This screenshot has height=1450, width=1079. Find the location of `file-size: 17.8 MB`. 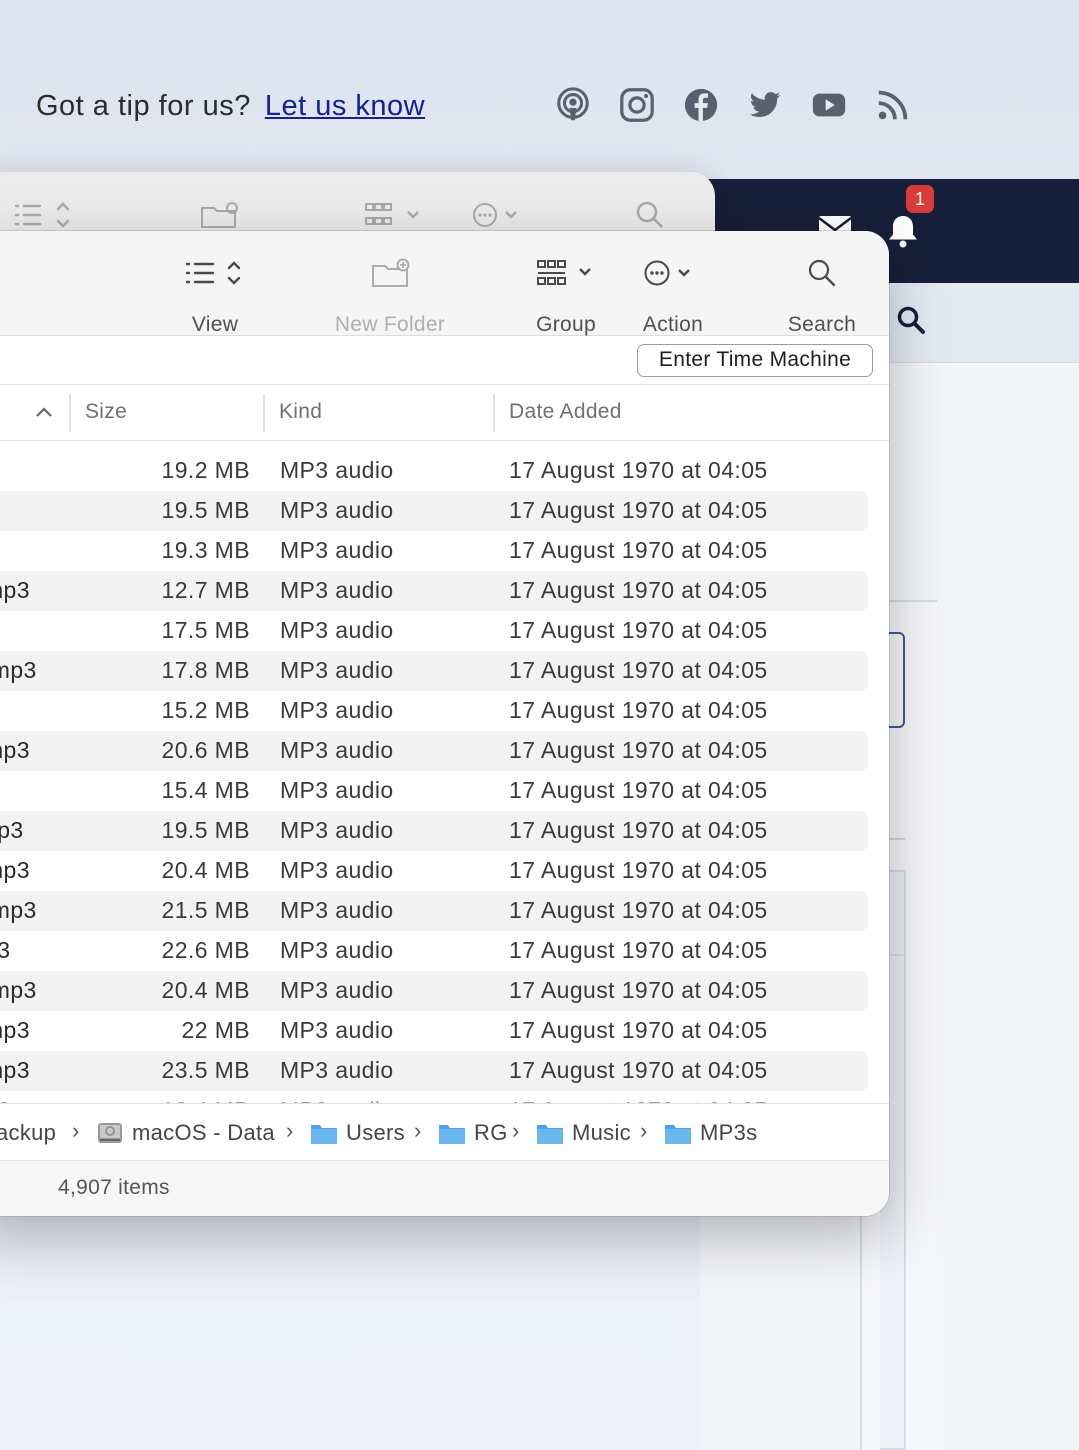

file-size: 17.8 MB is located at coordinates (205, 670).